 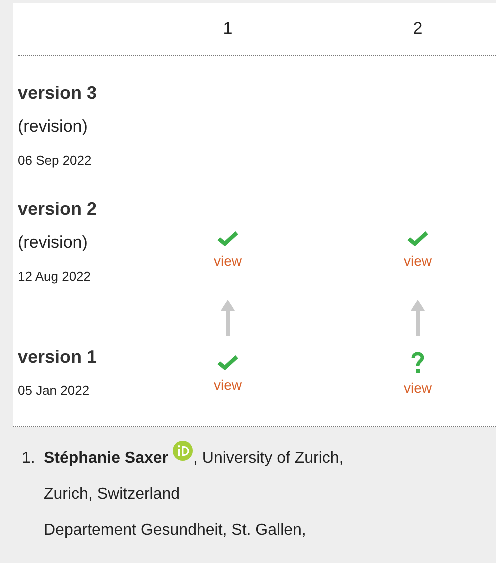 I want to click on version-title: version 3, so click(x=58, y=93).